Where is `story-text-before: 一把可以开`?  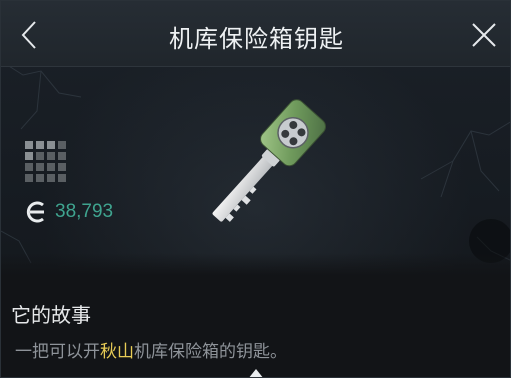 story-text-before: 一把可以开 is located at coordinates (57, 352).